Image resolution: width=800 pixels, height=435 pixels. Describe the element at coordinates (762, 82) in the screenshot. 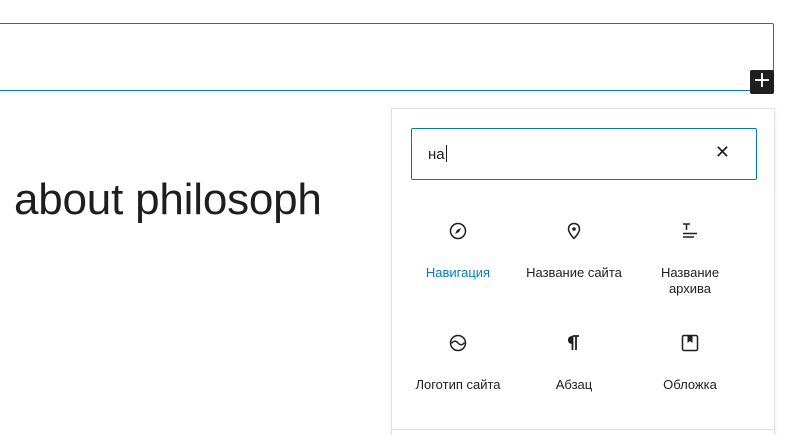

I see `add-block-button: +` at that location.